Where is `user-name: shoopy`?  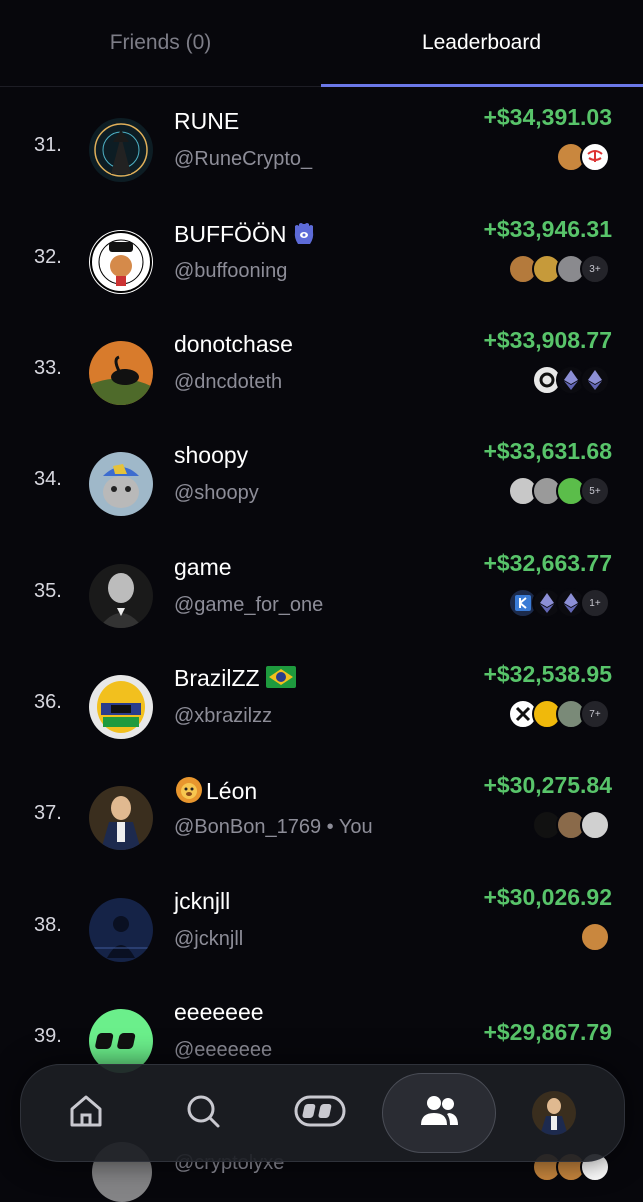 user-name: shoopy is located at coordinates (211, 455).